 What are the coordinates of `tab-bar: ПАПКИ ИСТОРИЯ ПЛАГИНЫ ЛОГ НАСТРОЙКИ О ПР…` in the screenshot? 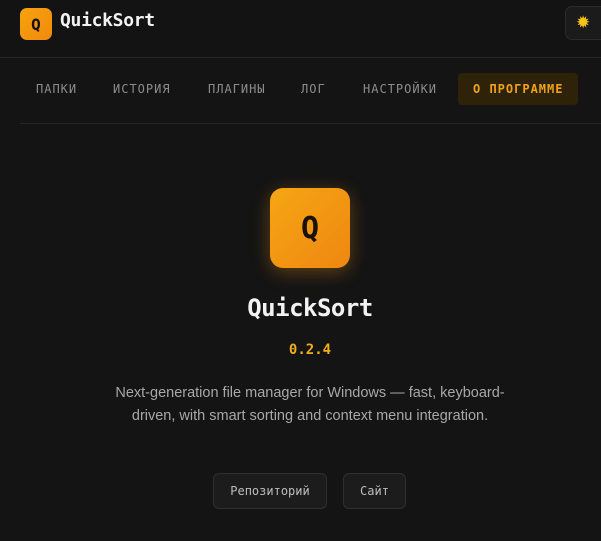 It's located at (310, 91).